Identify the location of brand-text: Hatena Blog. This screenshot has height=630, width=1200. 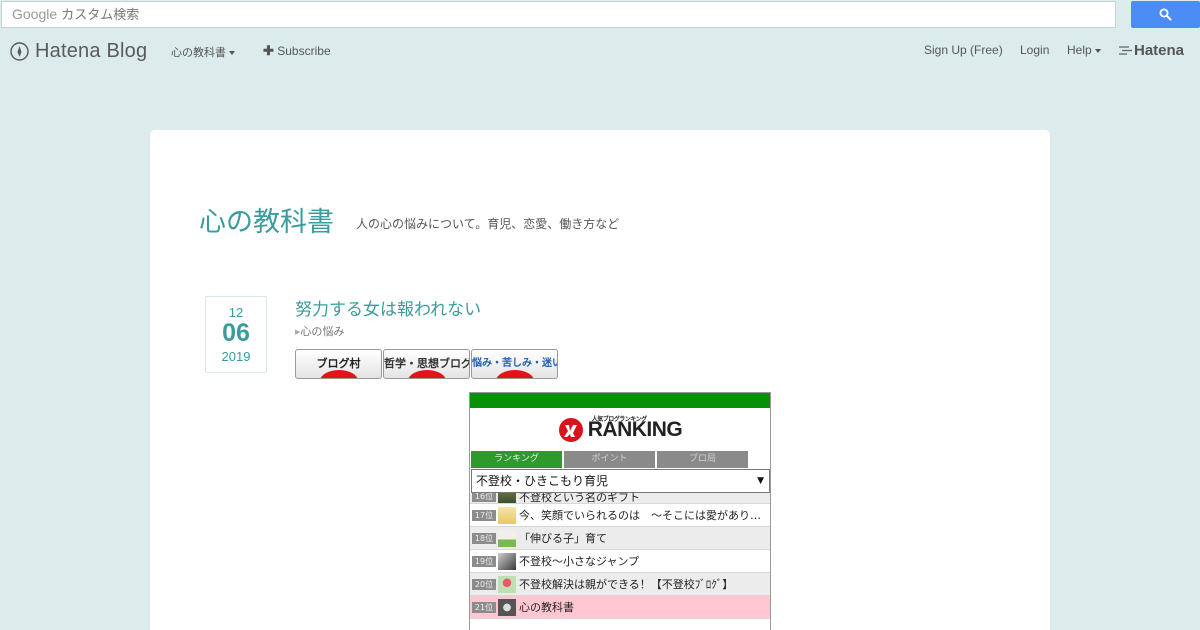
(91, 51).